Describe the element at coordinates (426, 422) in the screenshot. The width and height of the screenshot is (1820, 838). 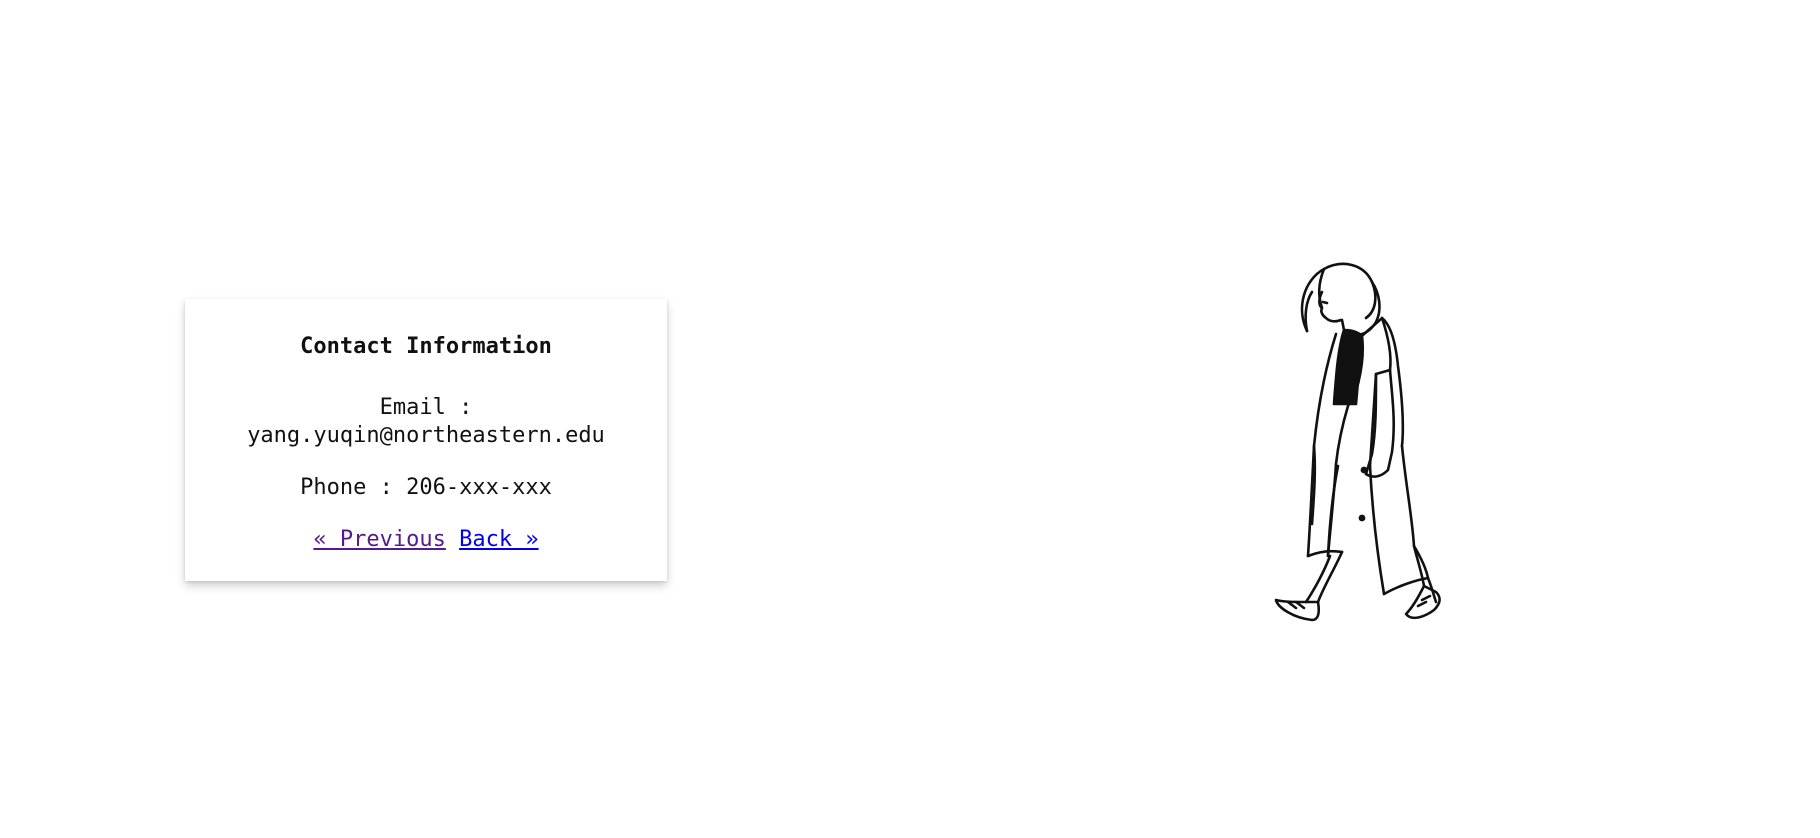
I see `email-info: Email : yang.yuqin@northeastern.edu` at that location.